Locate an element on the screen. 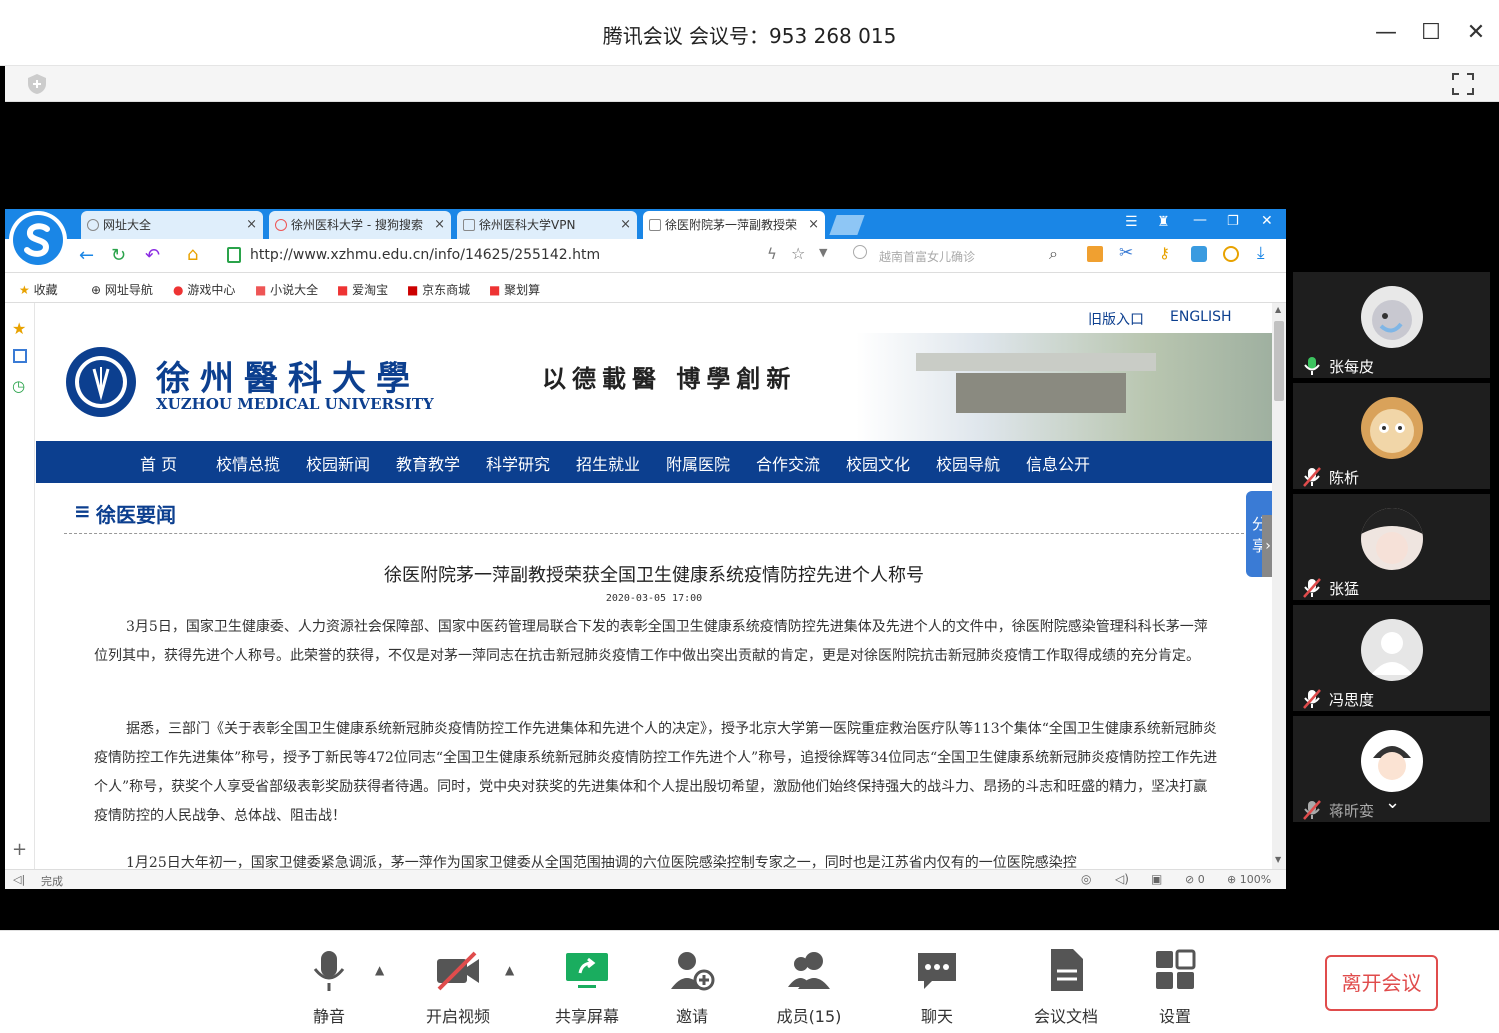 This screenshot has width=1499, height=1033. nav-education: 教育教学 is located at coordinates (428, 463).